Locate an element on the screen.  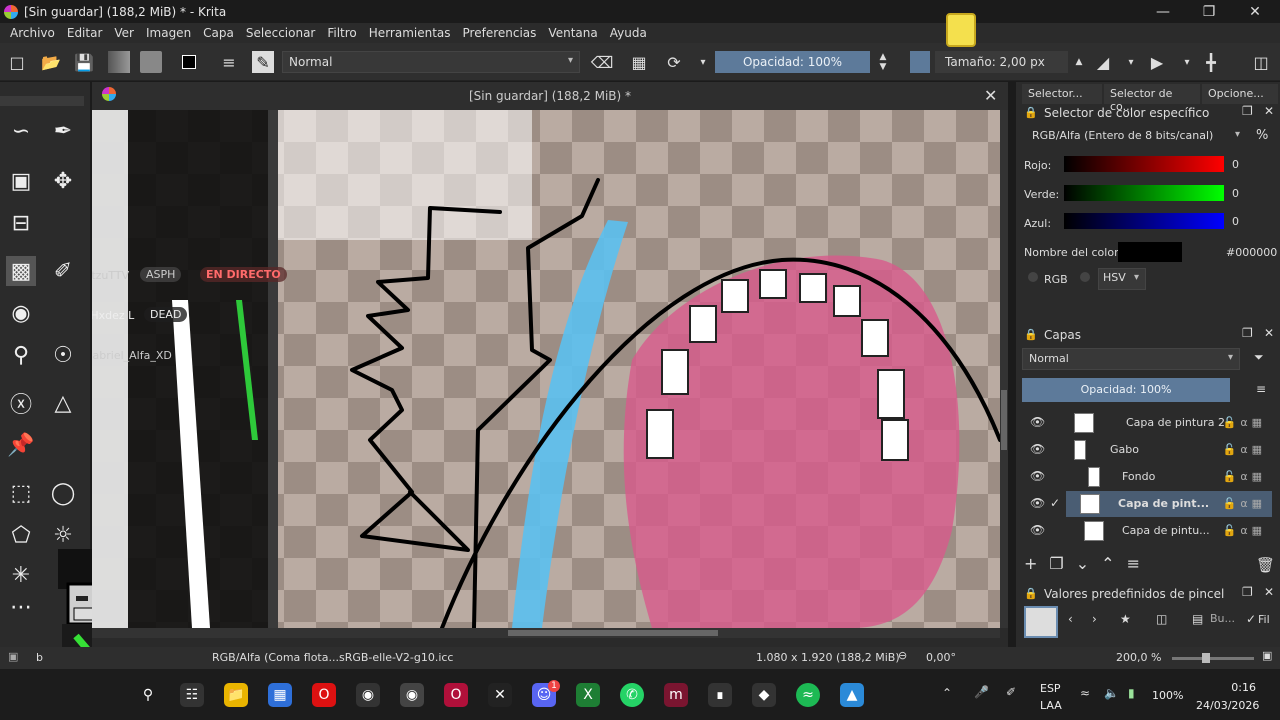
fg-bg-color-icon is located at coordinates (189, 62).